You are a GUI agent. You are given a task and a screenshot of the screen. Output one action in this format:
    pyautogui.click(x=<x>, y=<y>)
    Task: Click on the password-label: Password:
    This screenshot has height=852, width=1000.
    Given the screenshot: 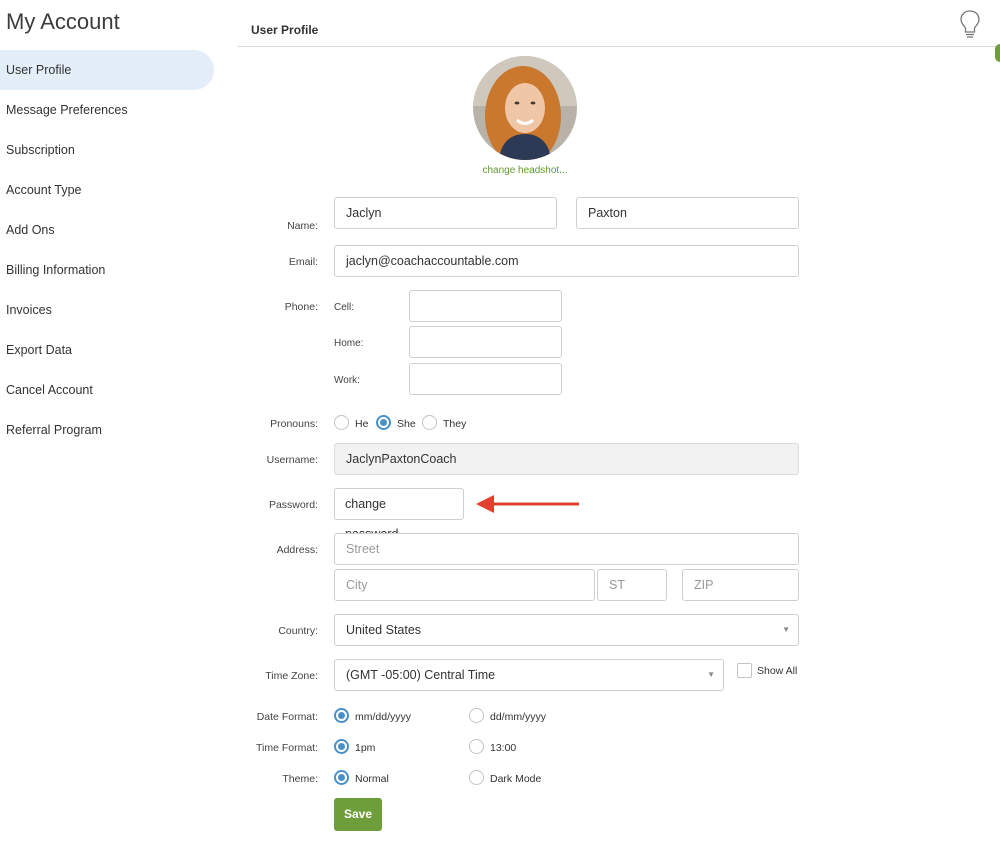 What is the action you would take?
    pyautogui.click(x=293, y=505)
    